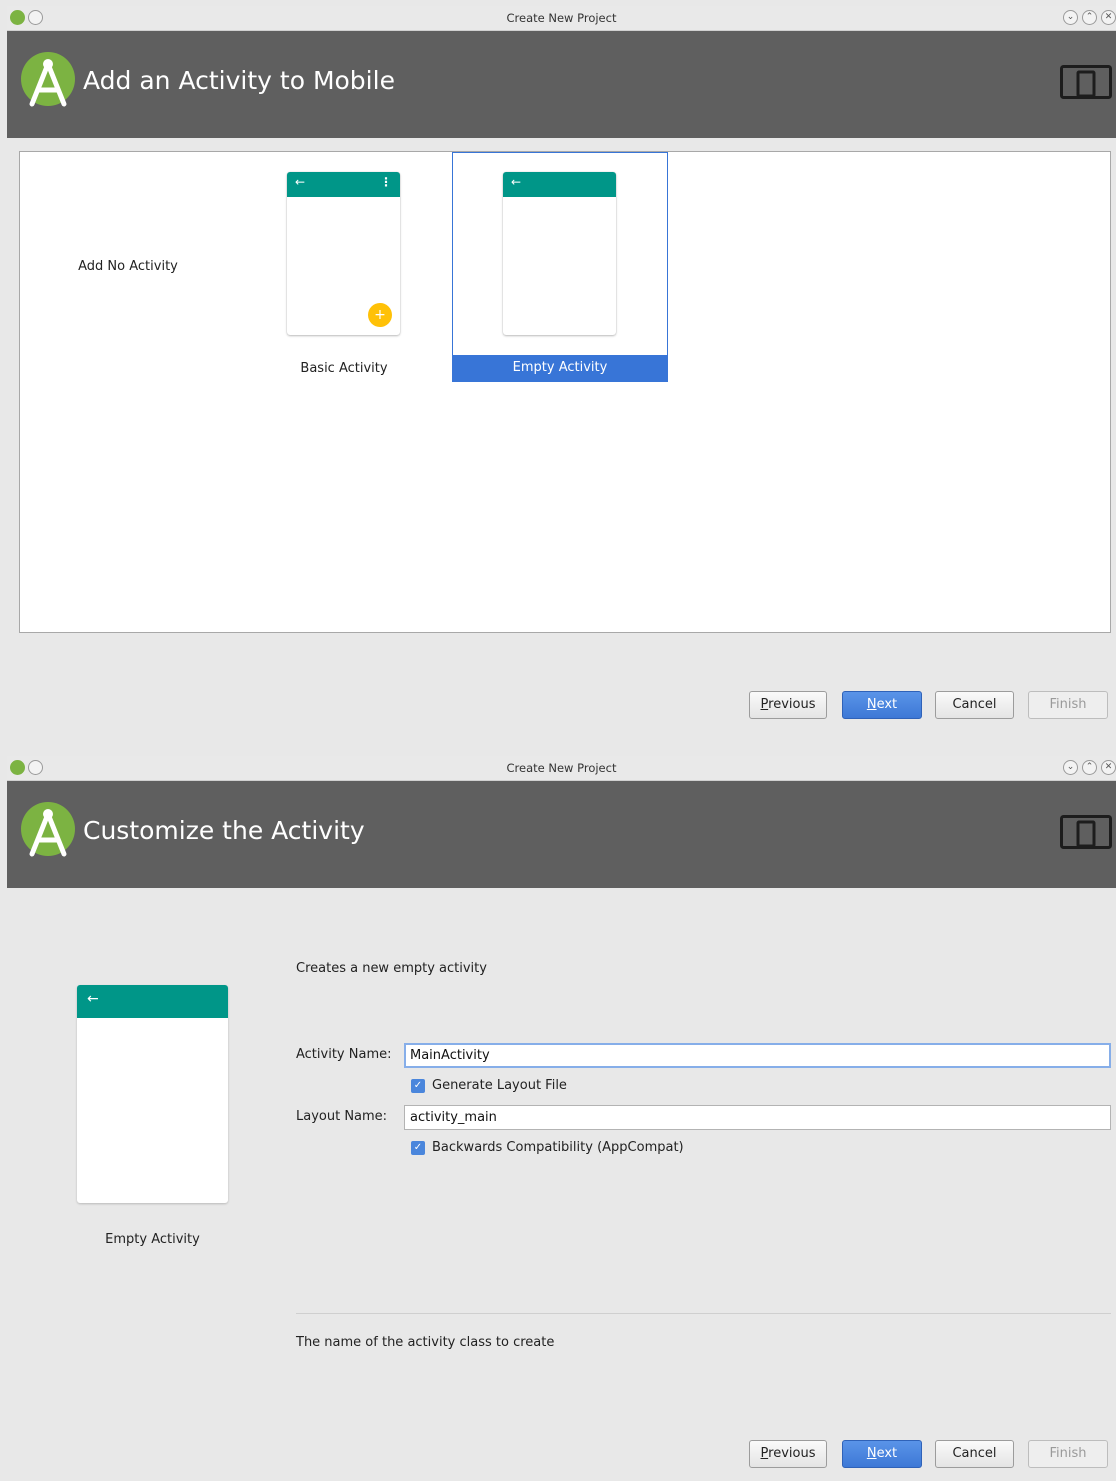 The height and width of the screenshot is (1481, 1116). What do you see at coordinates (391, 968) in the screenshot?
I see `activity-description: Creates a new empty activity` at bounding box center [391, 968].